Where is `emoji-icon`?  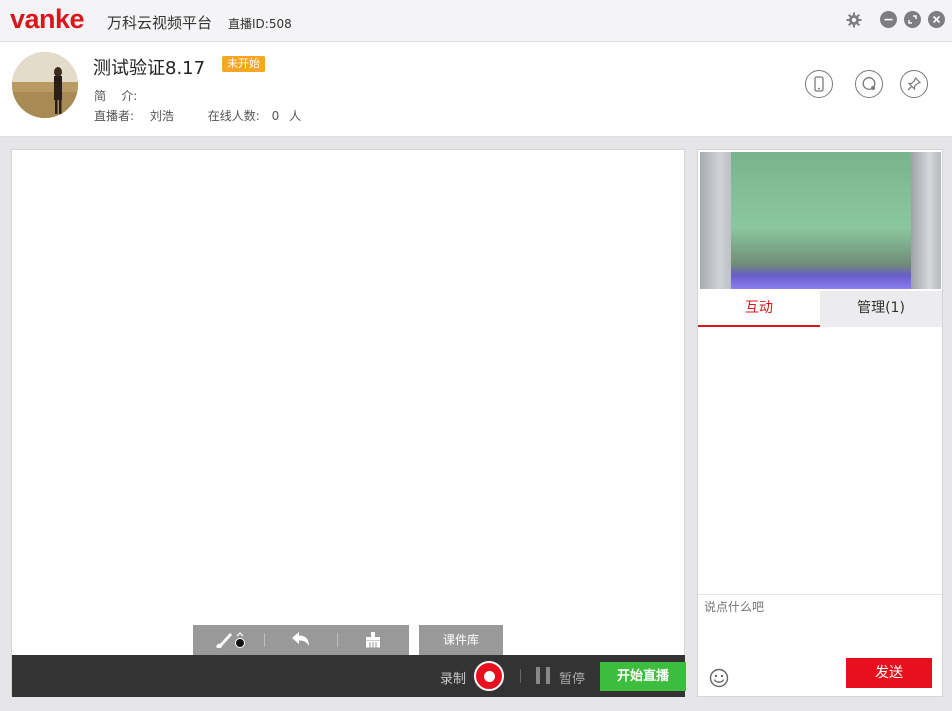
emoji-icon is located at coordinates (719, 678).